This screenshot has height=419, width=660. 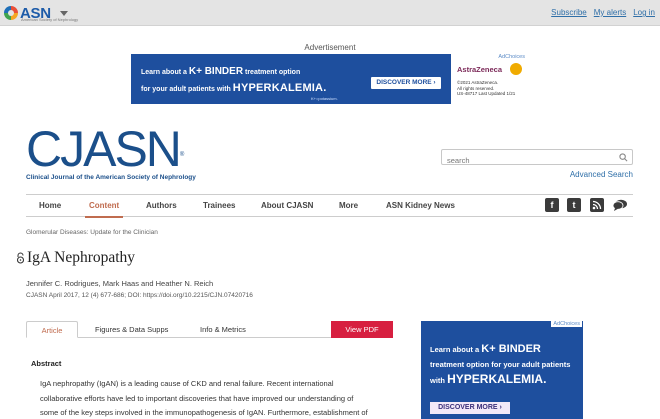 What do you see at coordinates (455, 349) in the screenshot?
I see `sidebar-ad-line-1-pre: Learn about a` at bounding box center [455, 349].